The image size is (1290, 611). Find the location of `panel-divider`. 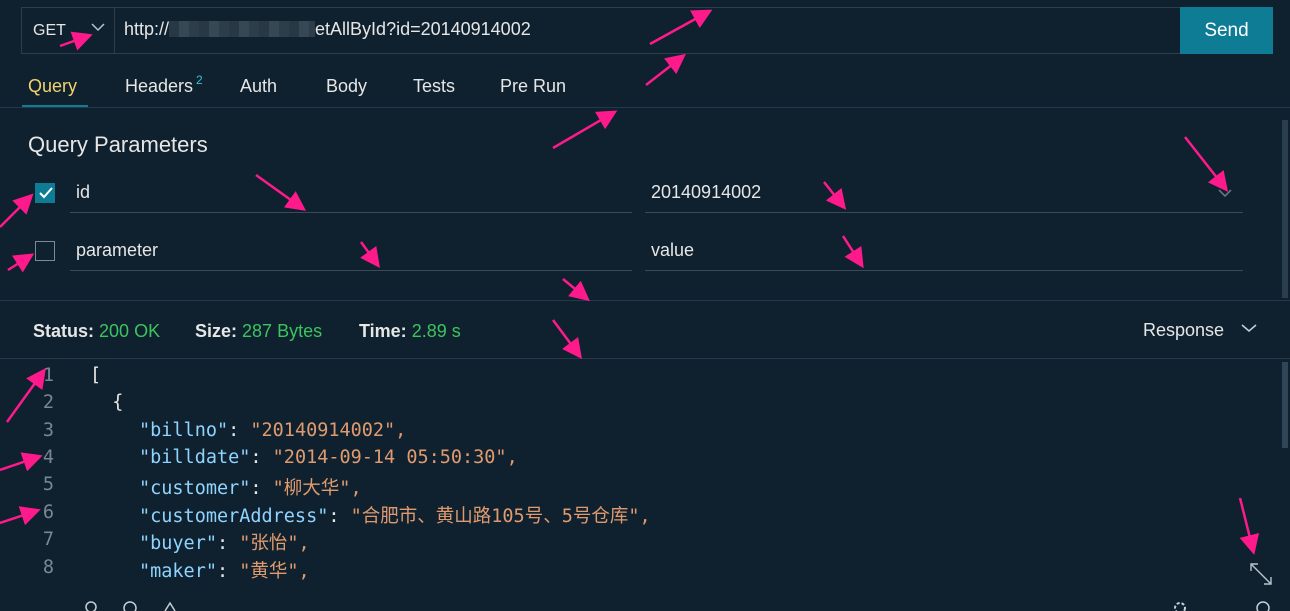

panel-divider is located at coordinates (645, 300).